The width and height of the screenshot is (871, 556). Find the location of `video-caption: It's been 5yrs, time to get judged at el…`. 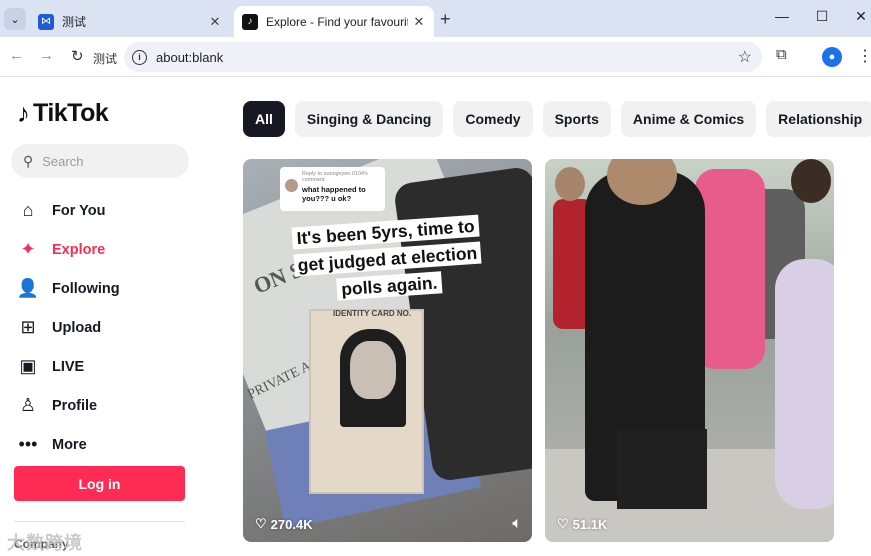

video-caption: It's been 5yrs, time to get judged at el… is located at coordinates (387, 259).